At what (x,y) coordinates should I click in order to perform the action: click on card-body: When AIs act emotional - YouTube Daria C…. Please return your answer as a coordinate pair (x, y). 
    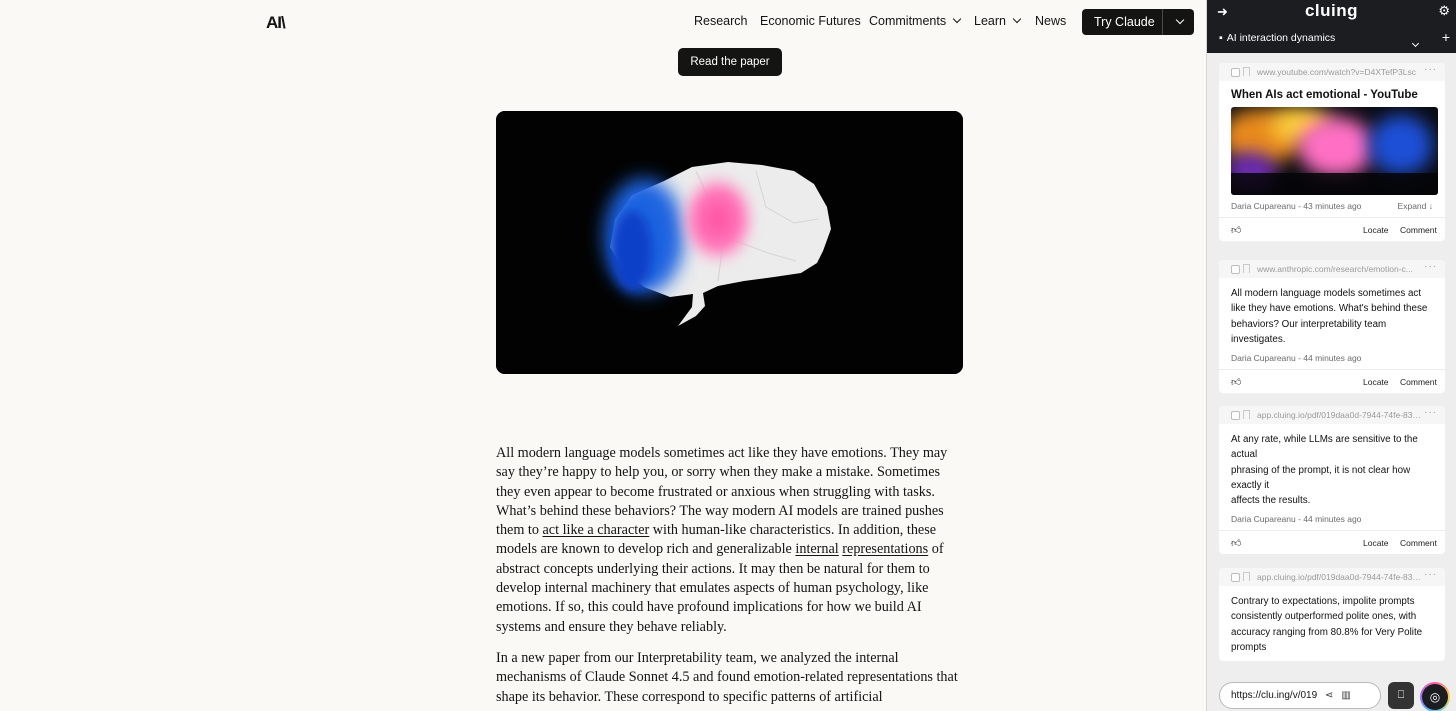
    Looking at the image, I should click on (1332, 149).